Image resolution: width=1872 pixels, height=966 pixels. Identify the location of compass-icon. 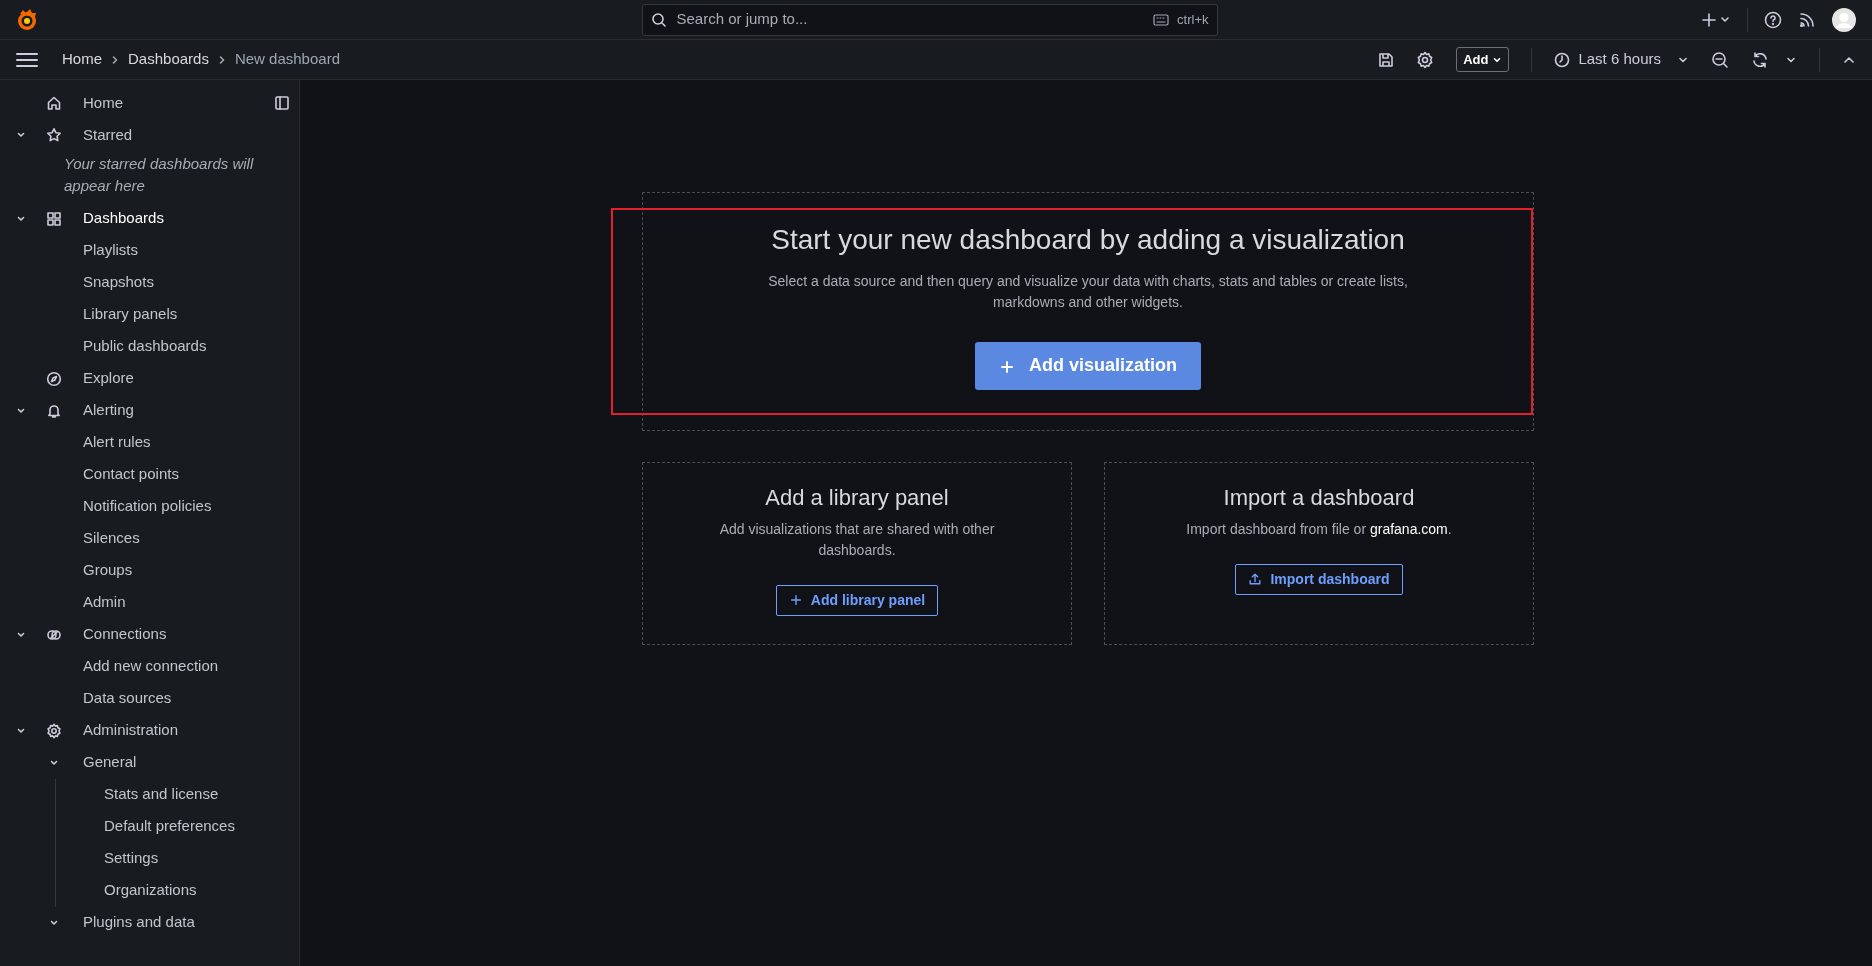
(54, 378).